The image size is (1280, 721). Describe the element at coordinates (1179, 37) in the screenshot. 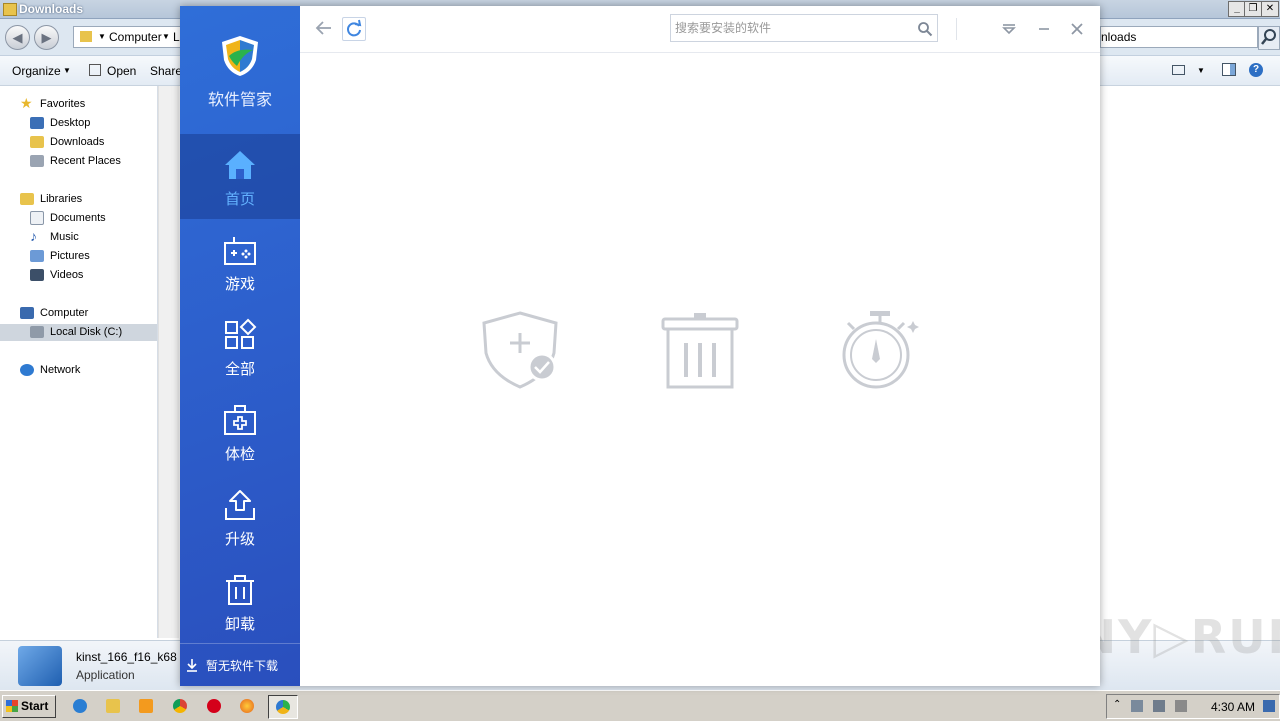

I see `explorer-search-input: nloads` at that location.